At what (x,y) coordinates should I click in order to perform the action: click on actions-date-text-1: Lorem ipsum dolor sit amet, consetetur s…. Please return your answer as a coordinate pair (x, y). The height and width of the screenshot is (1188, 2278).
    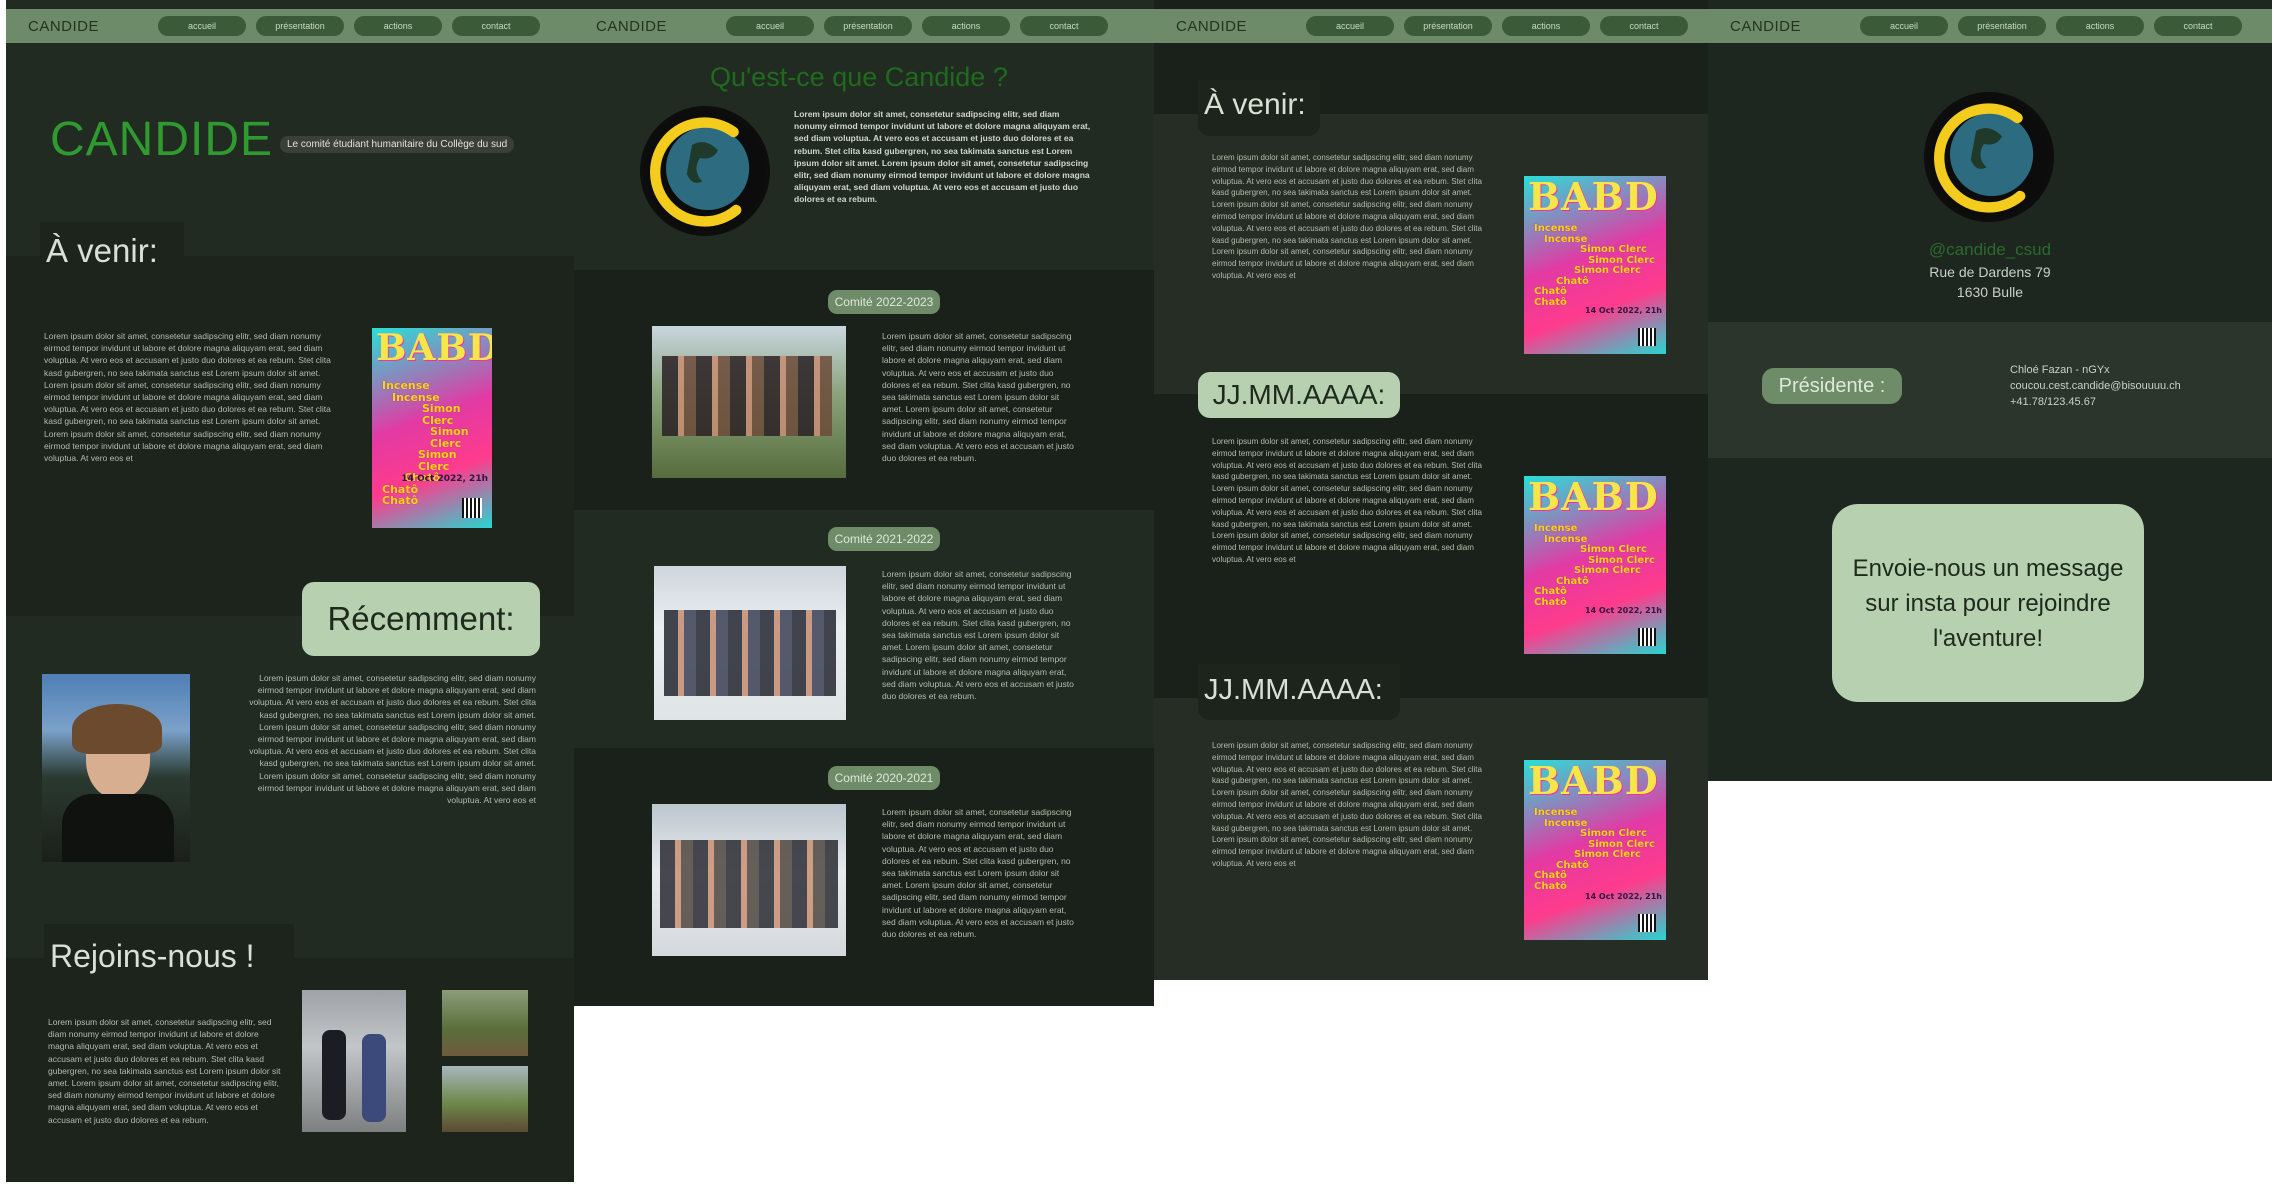
    Looking at the image, I should click on (1347, 500).